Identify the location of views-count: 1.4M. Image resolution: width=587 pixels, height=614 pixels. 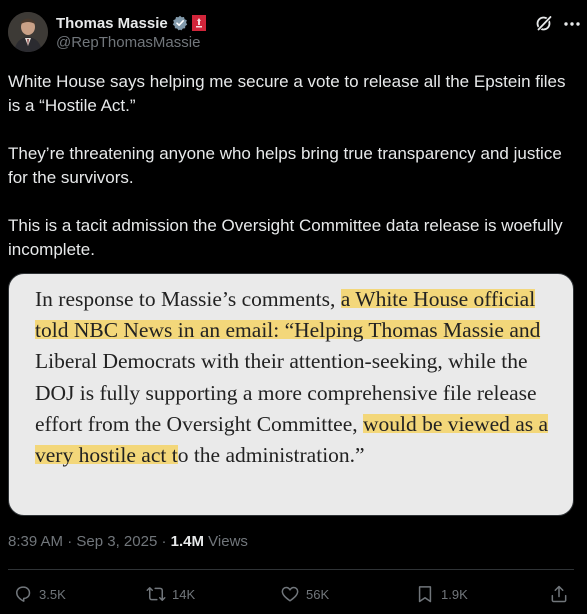
(187, 541).